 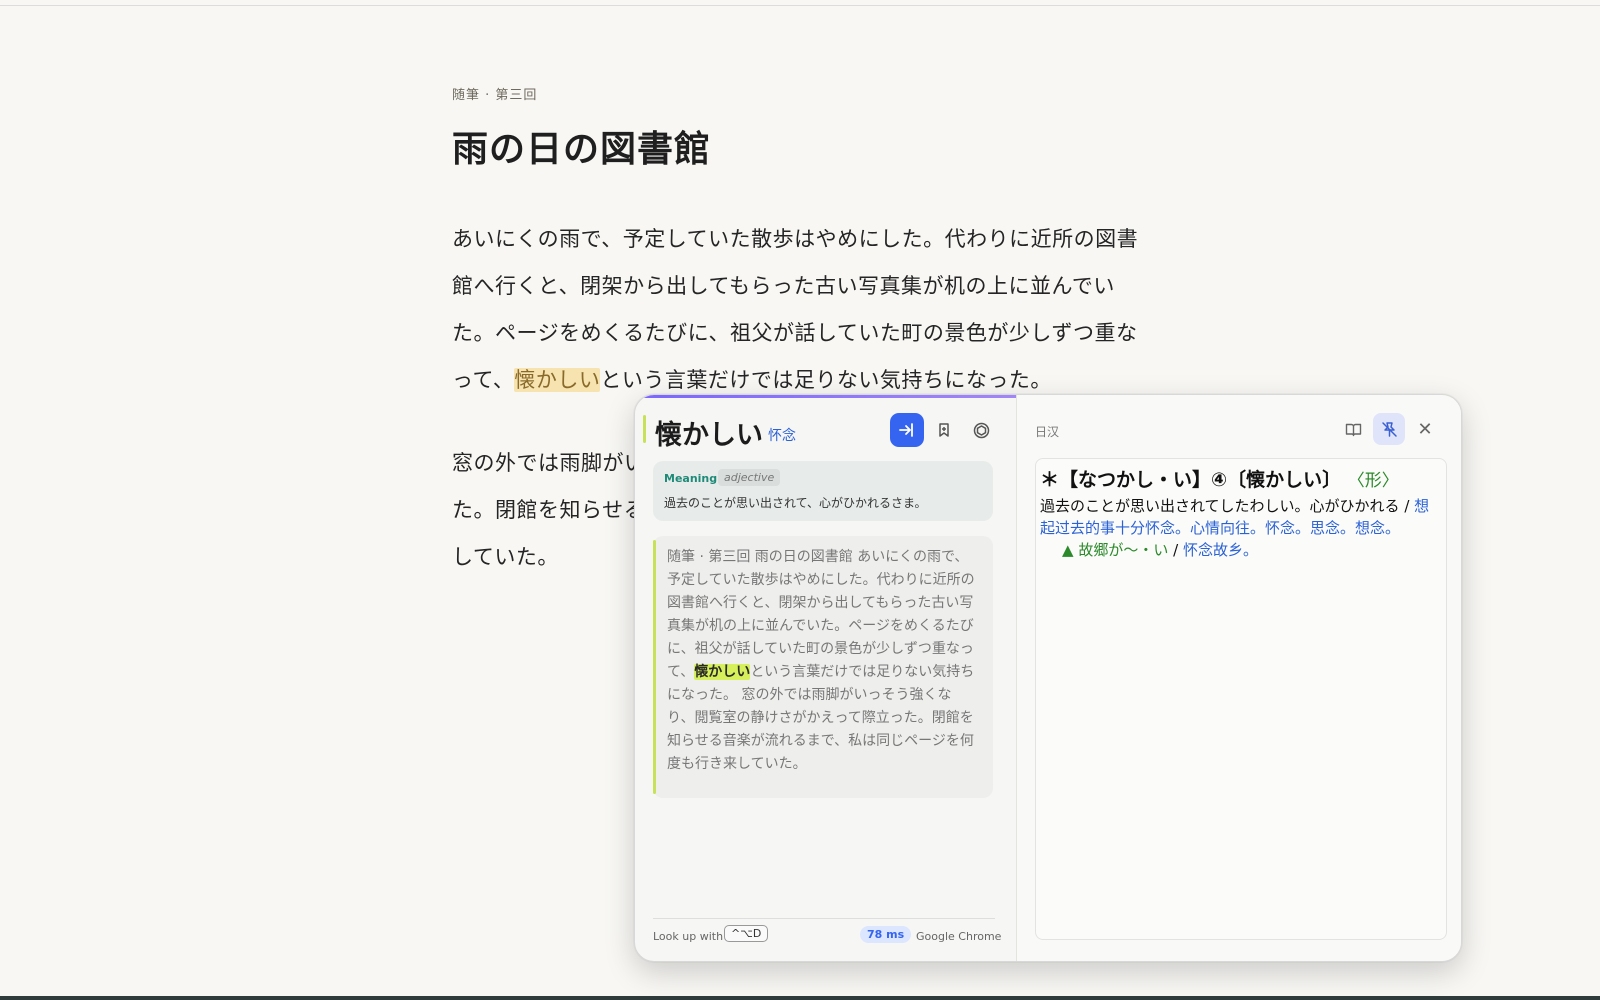 I want to click on book-open-icon, so click(x=1353, y=429).